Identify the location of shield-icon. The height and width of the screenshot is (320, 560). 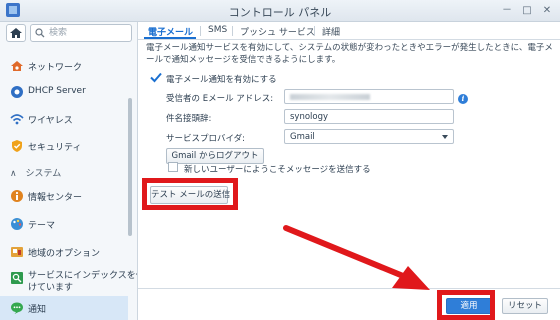
(17, 146).